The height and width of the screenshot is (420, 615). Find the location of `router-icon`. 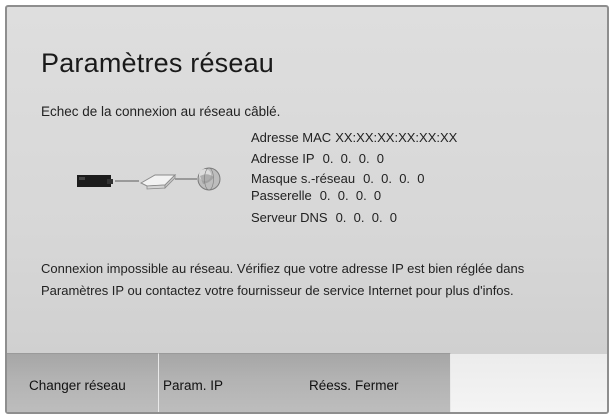

router-icon is located at coordinates (158, 182).